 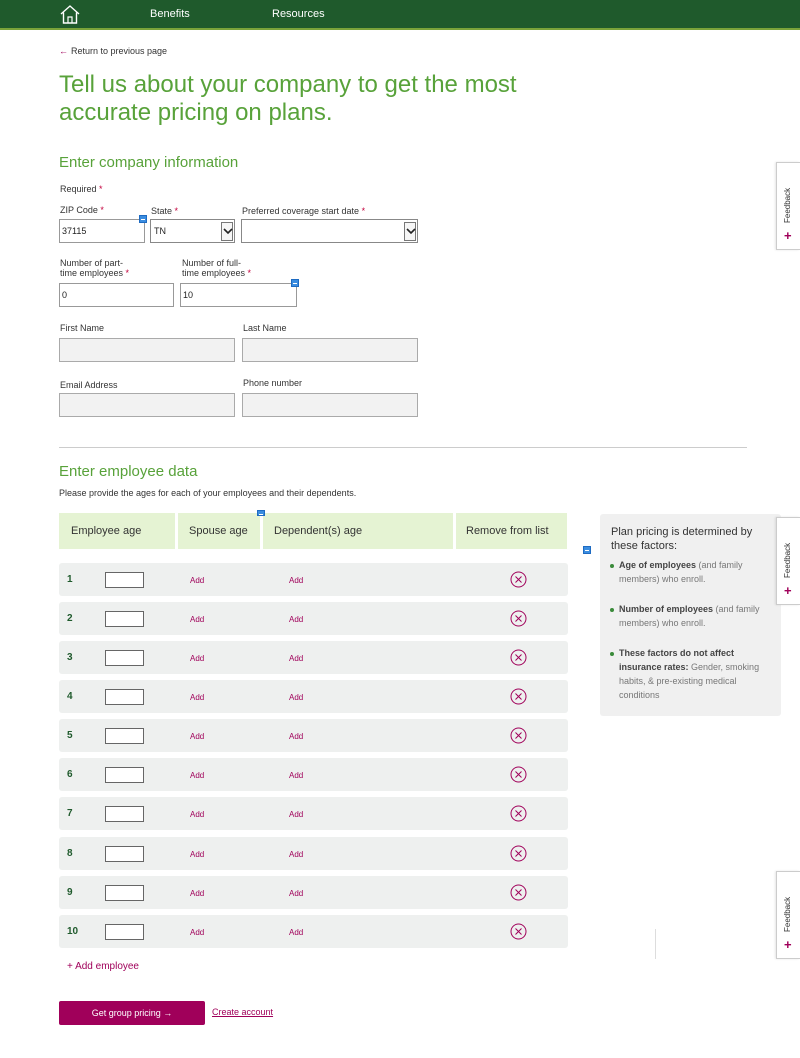 What do you see at coordinates (70, 618) in the screenshot?
I see `row-number: 2` at bounding box center [70, 618].